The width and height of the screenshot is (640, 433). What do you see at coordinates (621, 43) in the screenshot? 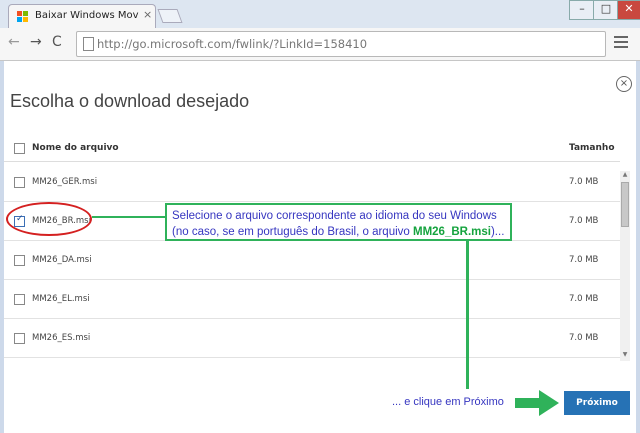
I see `menu-icon` at bounding box center [621, 43].